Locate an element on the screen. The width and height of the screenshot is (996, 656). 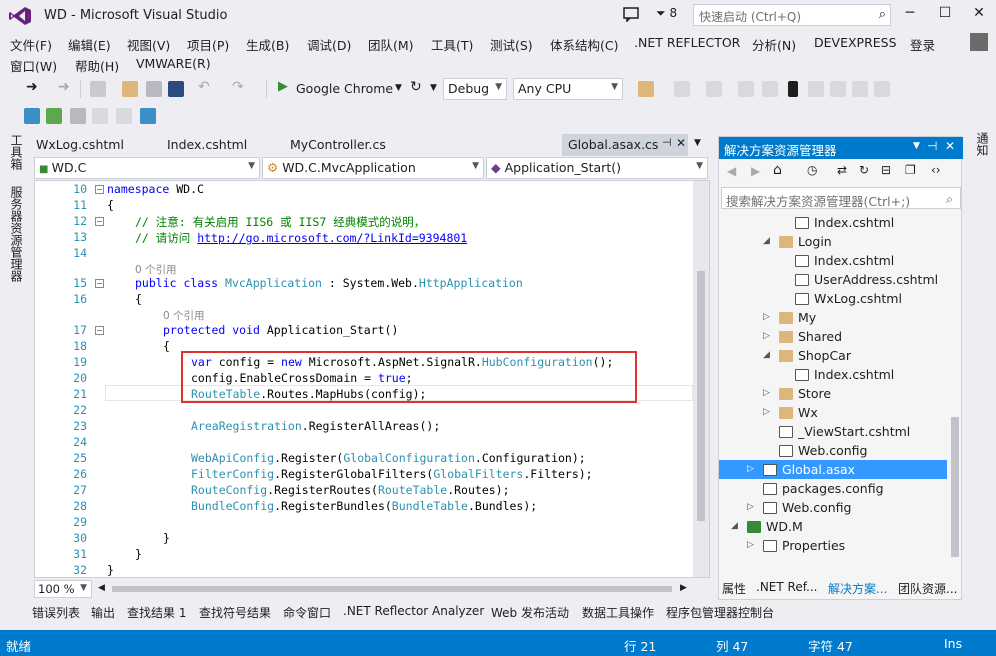
menu-tools: 工具(T) is located at coordinates (452, 44).